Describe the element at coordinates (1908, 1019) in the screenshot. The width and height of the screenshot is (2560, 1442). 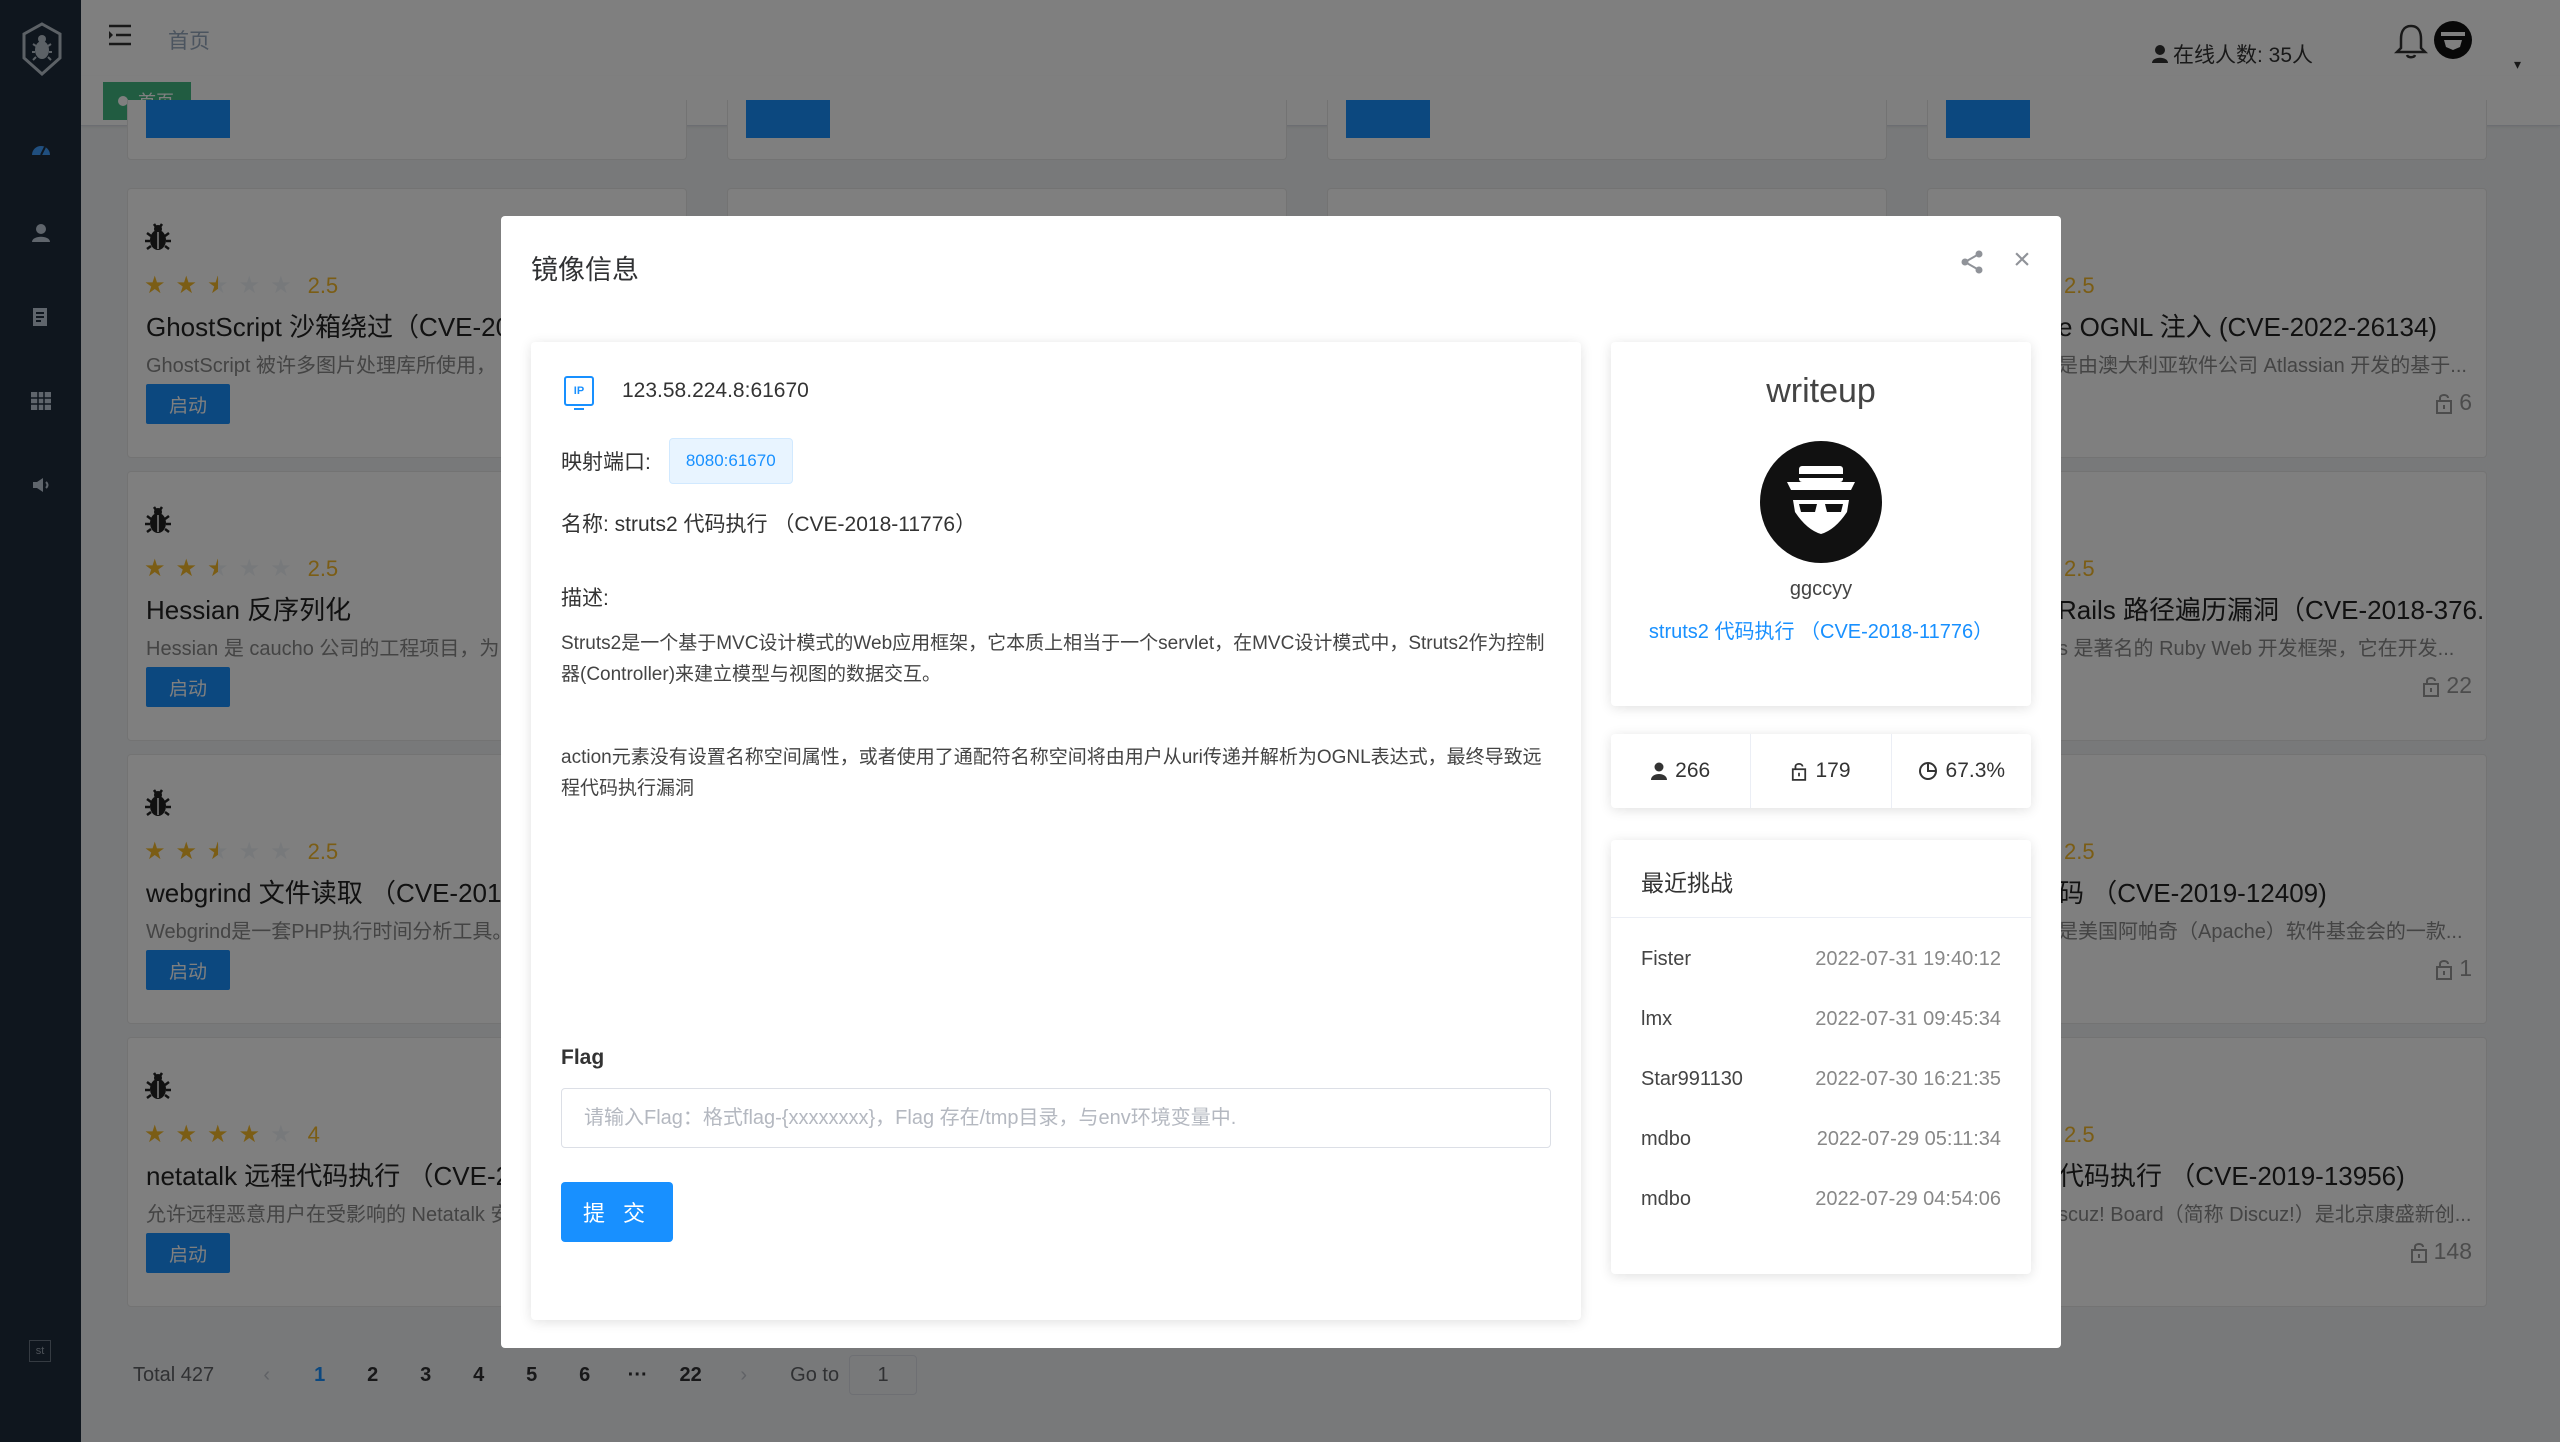
I see `challenge-time: 2022-07-31 09:45:34` at that location.